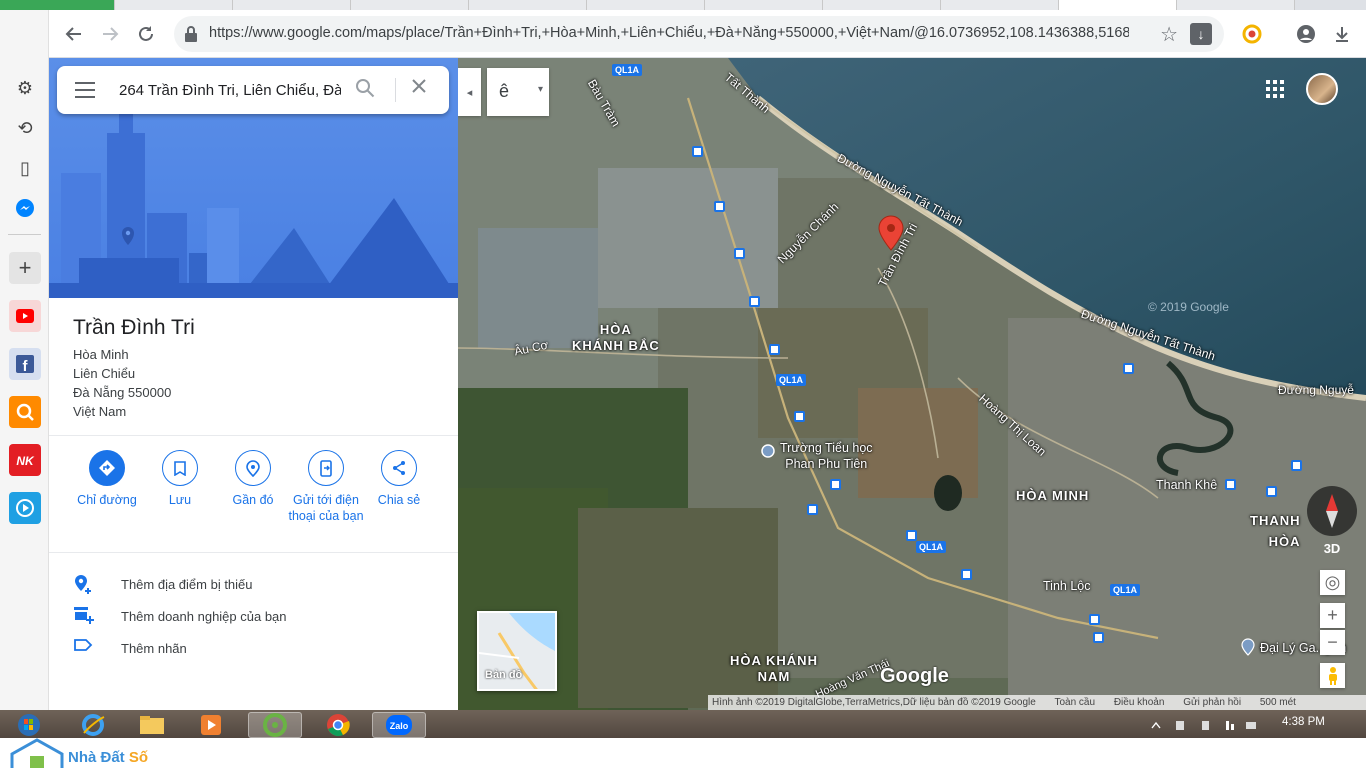 The image size is (1366, 768). I want to click on search-icon, so click(365, 91).